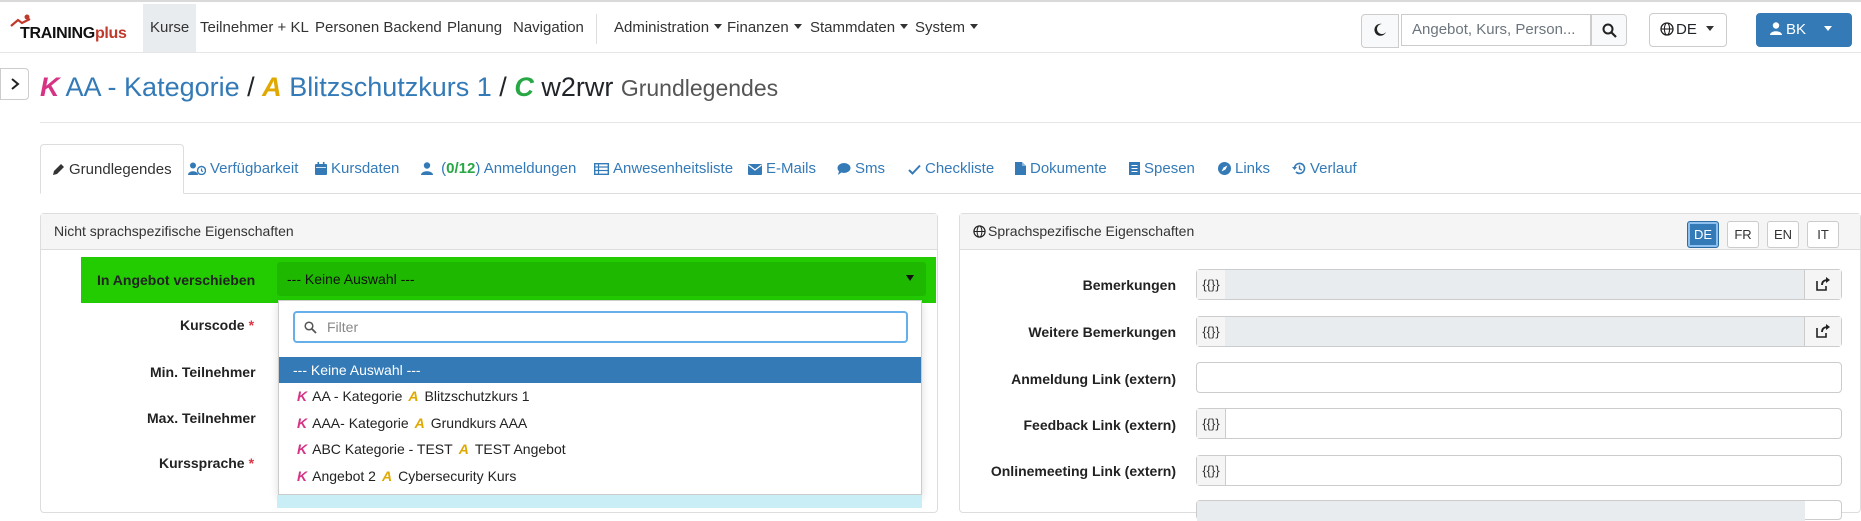 The width and height of the screenshot is (1861, 521). Describe the element at coordinates (1224, 168) in the screenshot. I see `compass-icon` at that location.